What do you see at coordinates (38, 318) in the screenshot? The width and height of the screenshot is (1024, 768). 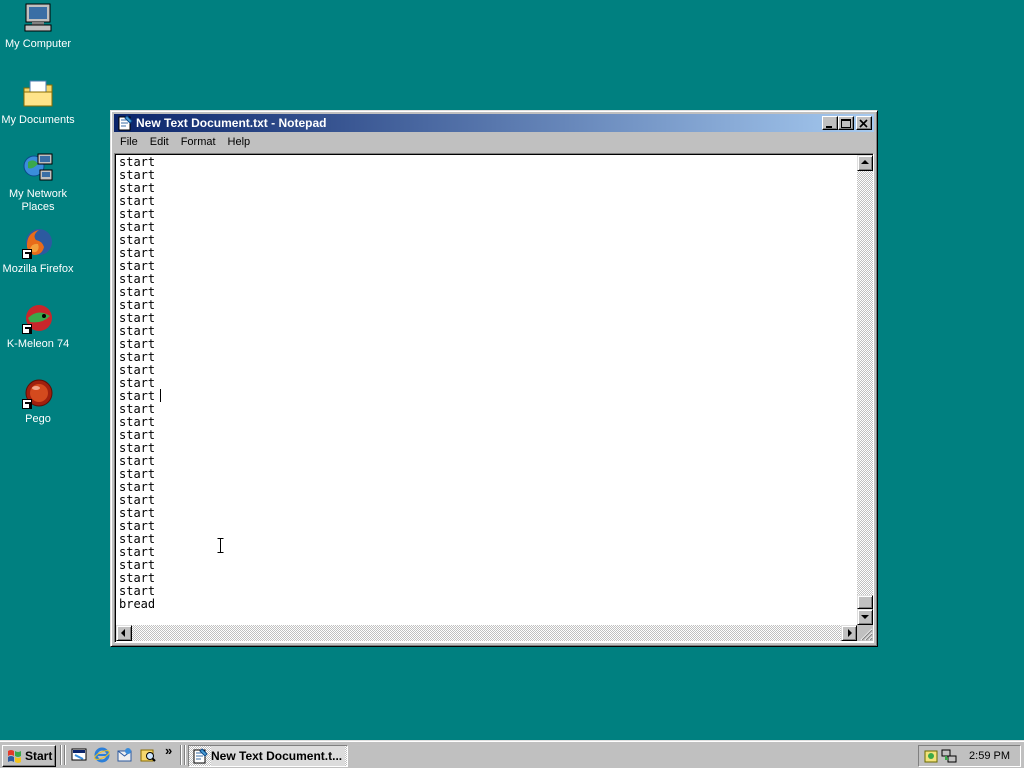 I see `kmeleon-icon` at bounding box center [38, 318].